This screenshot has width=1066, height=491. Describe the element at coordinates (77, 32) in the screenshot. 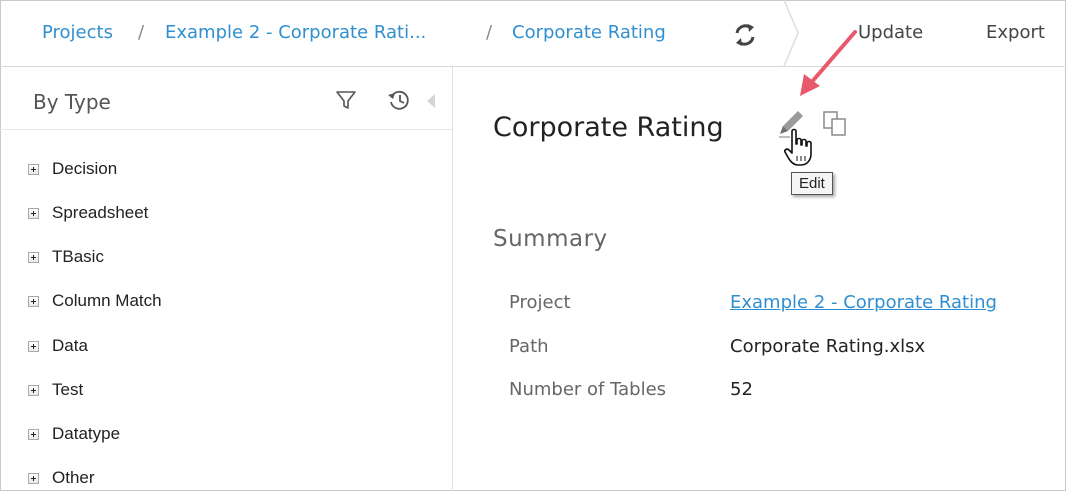

I see `breadcrumb-projects: Projects` at that location.